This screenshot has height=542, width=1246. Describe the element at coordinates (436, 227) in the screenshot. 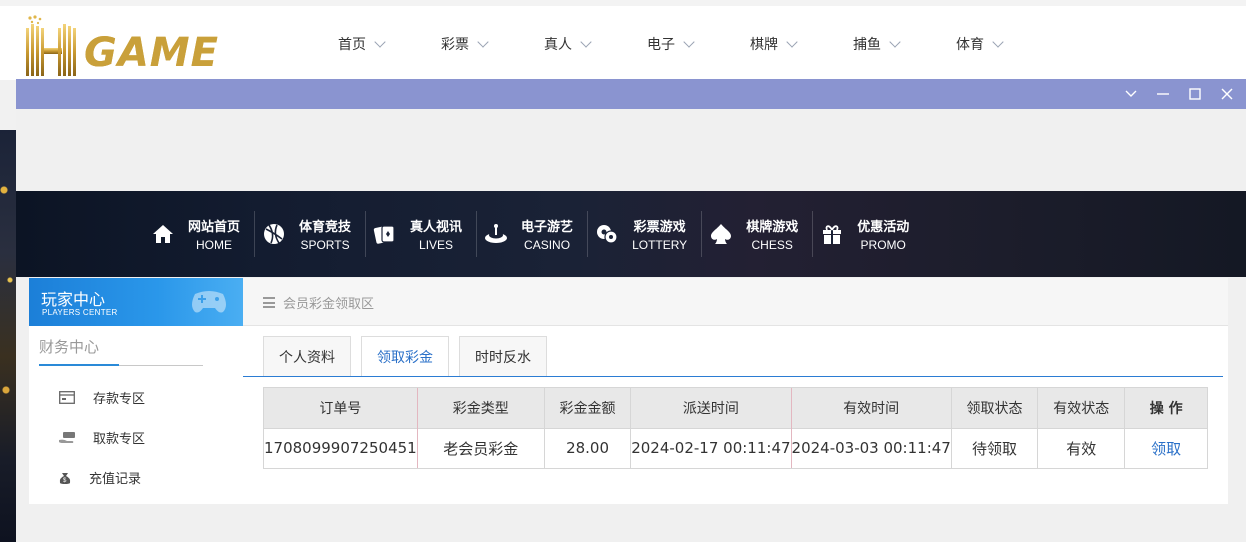

I see `category-label-cn: 真人视讯` at that location.